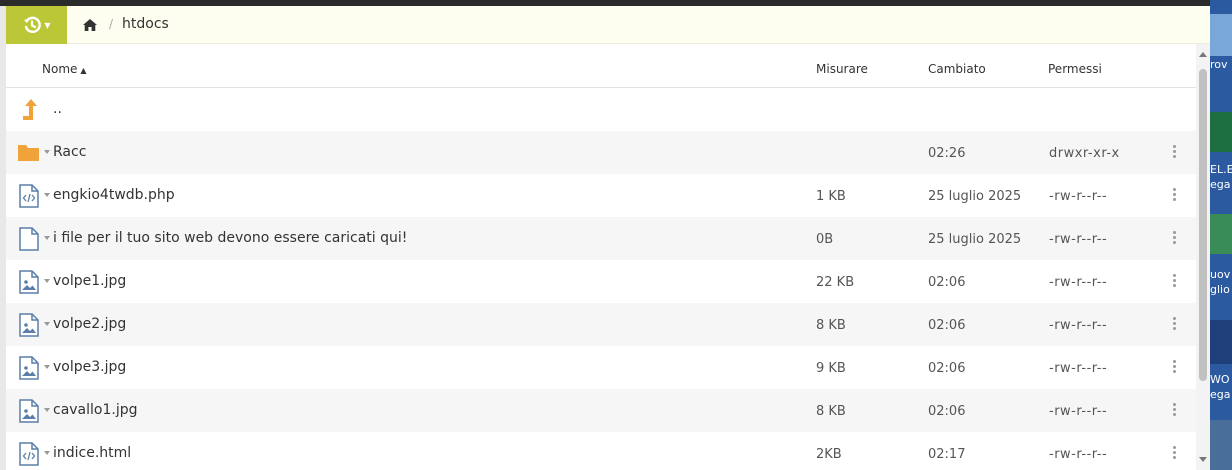 This screenshot has width=1232, height=470. What do you see at coordinates (831, 196) in the screenshot?
I see `file-size: 1 KB` at bounding box center [831, 196].